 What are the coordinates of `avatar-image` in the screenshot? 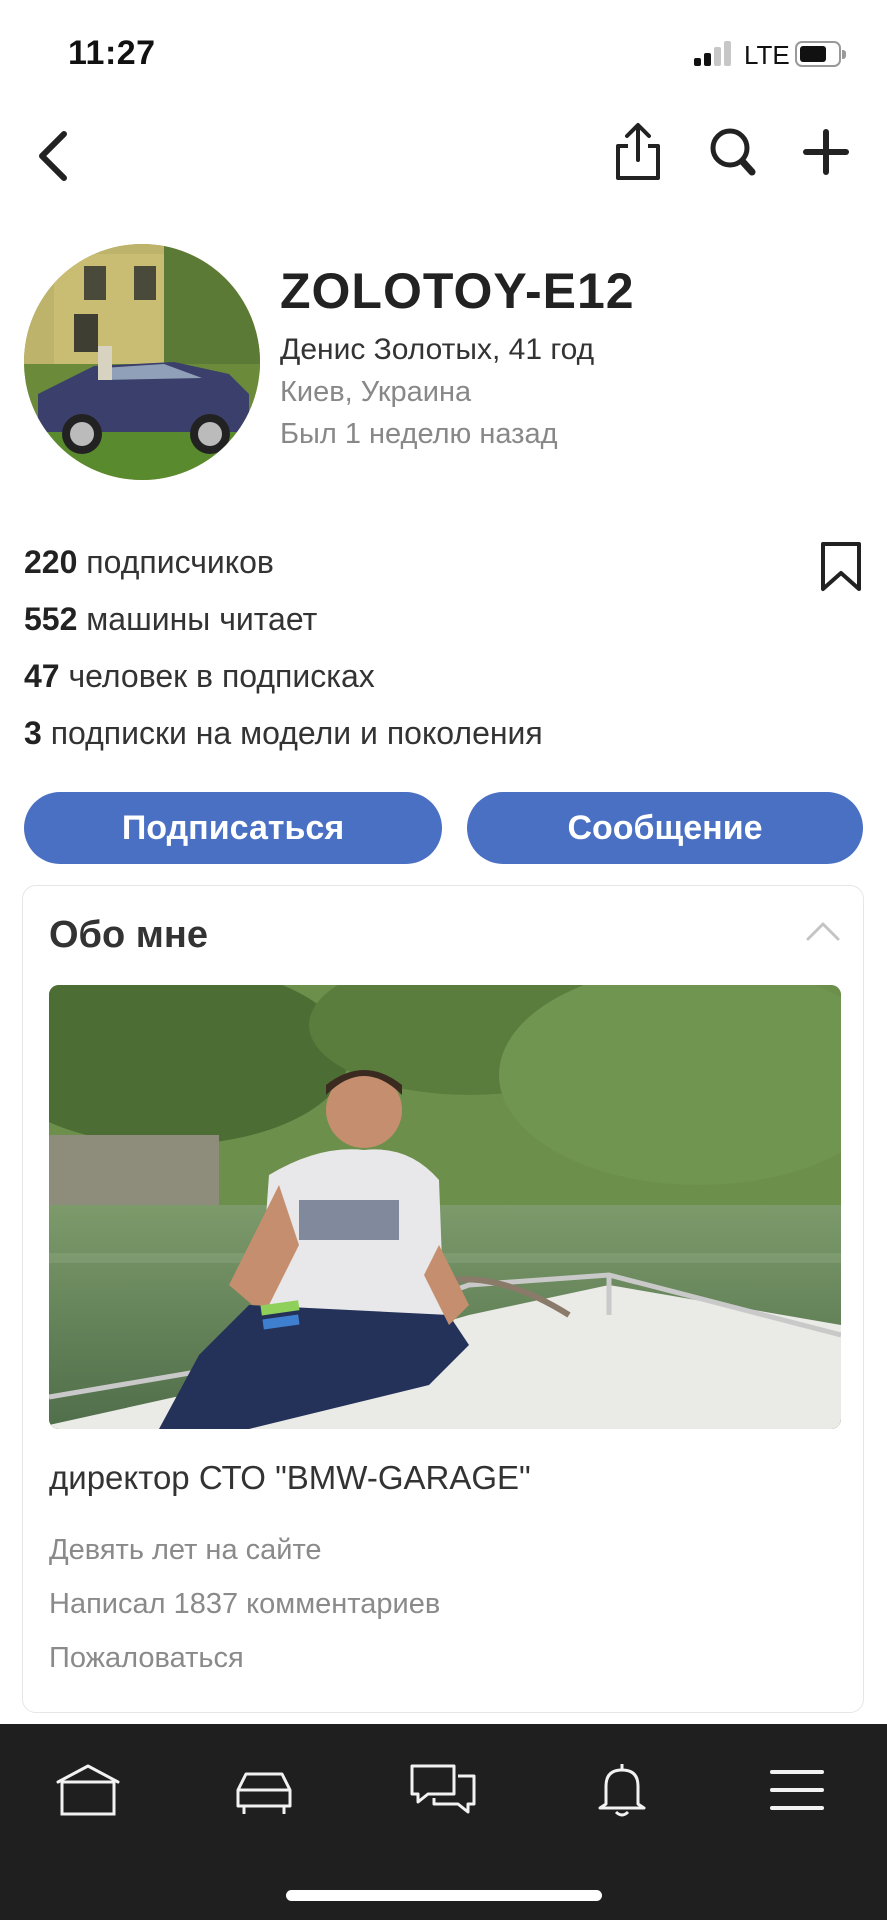 It's located at (142, 362).